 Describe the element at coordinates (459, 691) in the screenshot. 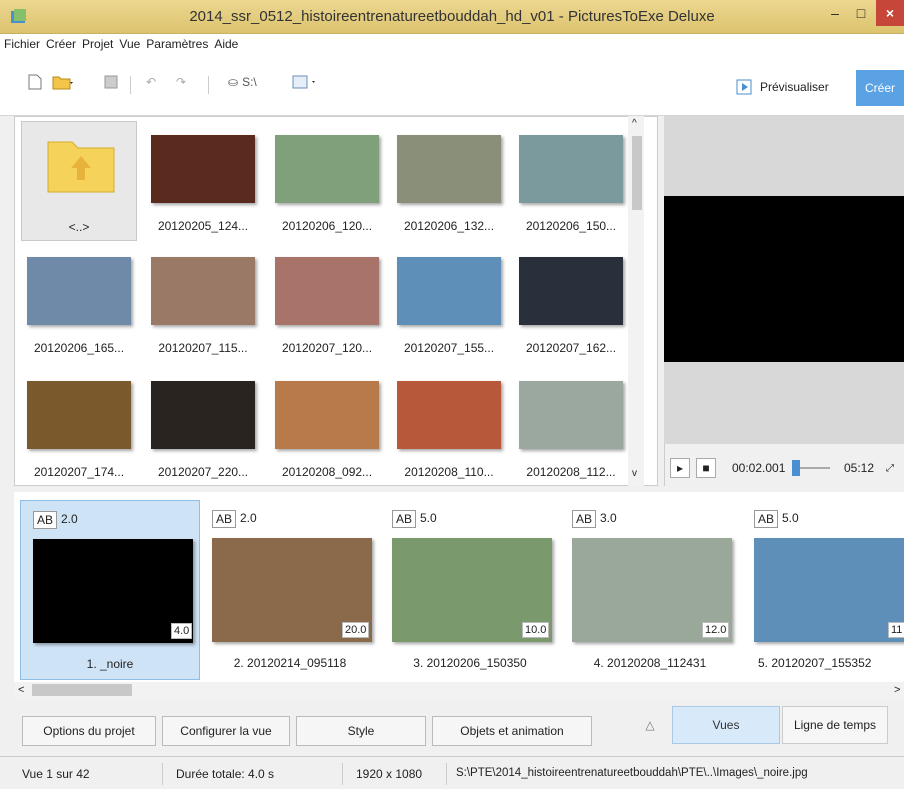

I see `slides-scrollbar` at that location.